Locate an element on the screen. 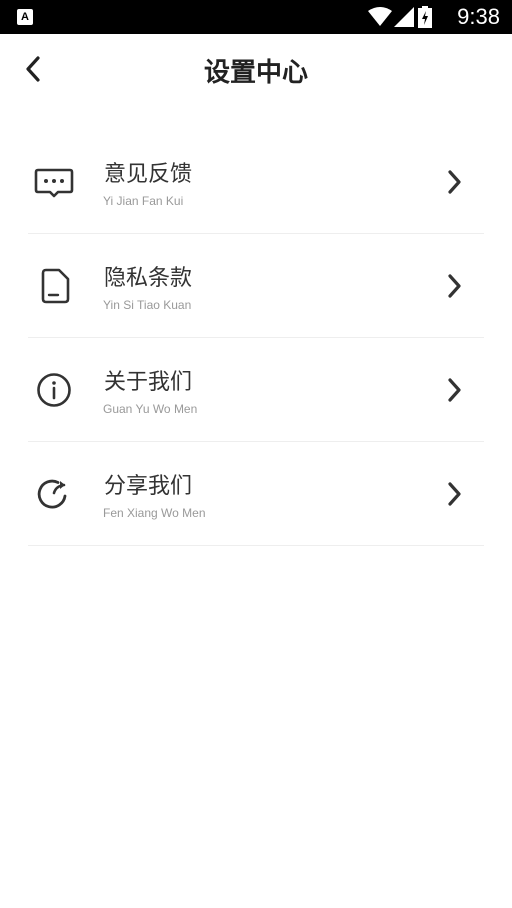 This screenshot has height=908, width=512. menu-item-label: 分享我们 is located at coordinates (148, 486).